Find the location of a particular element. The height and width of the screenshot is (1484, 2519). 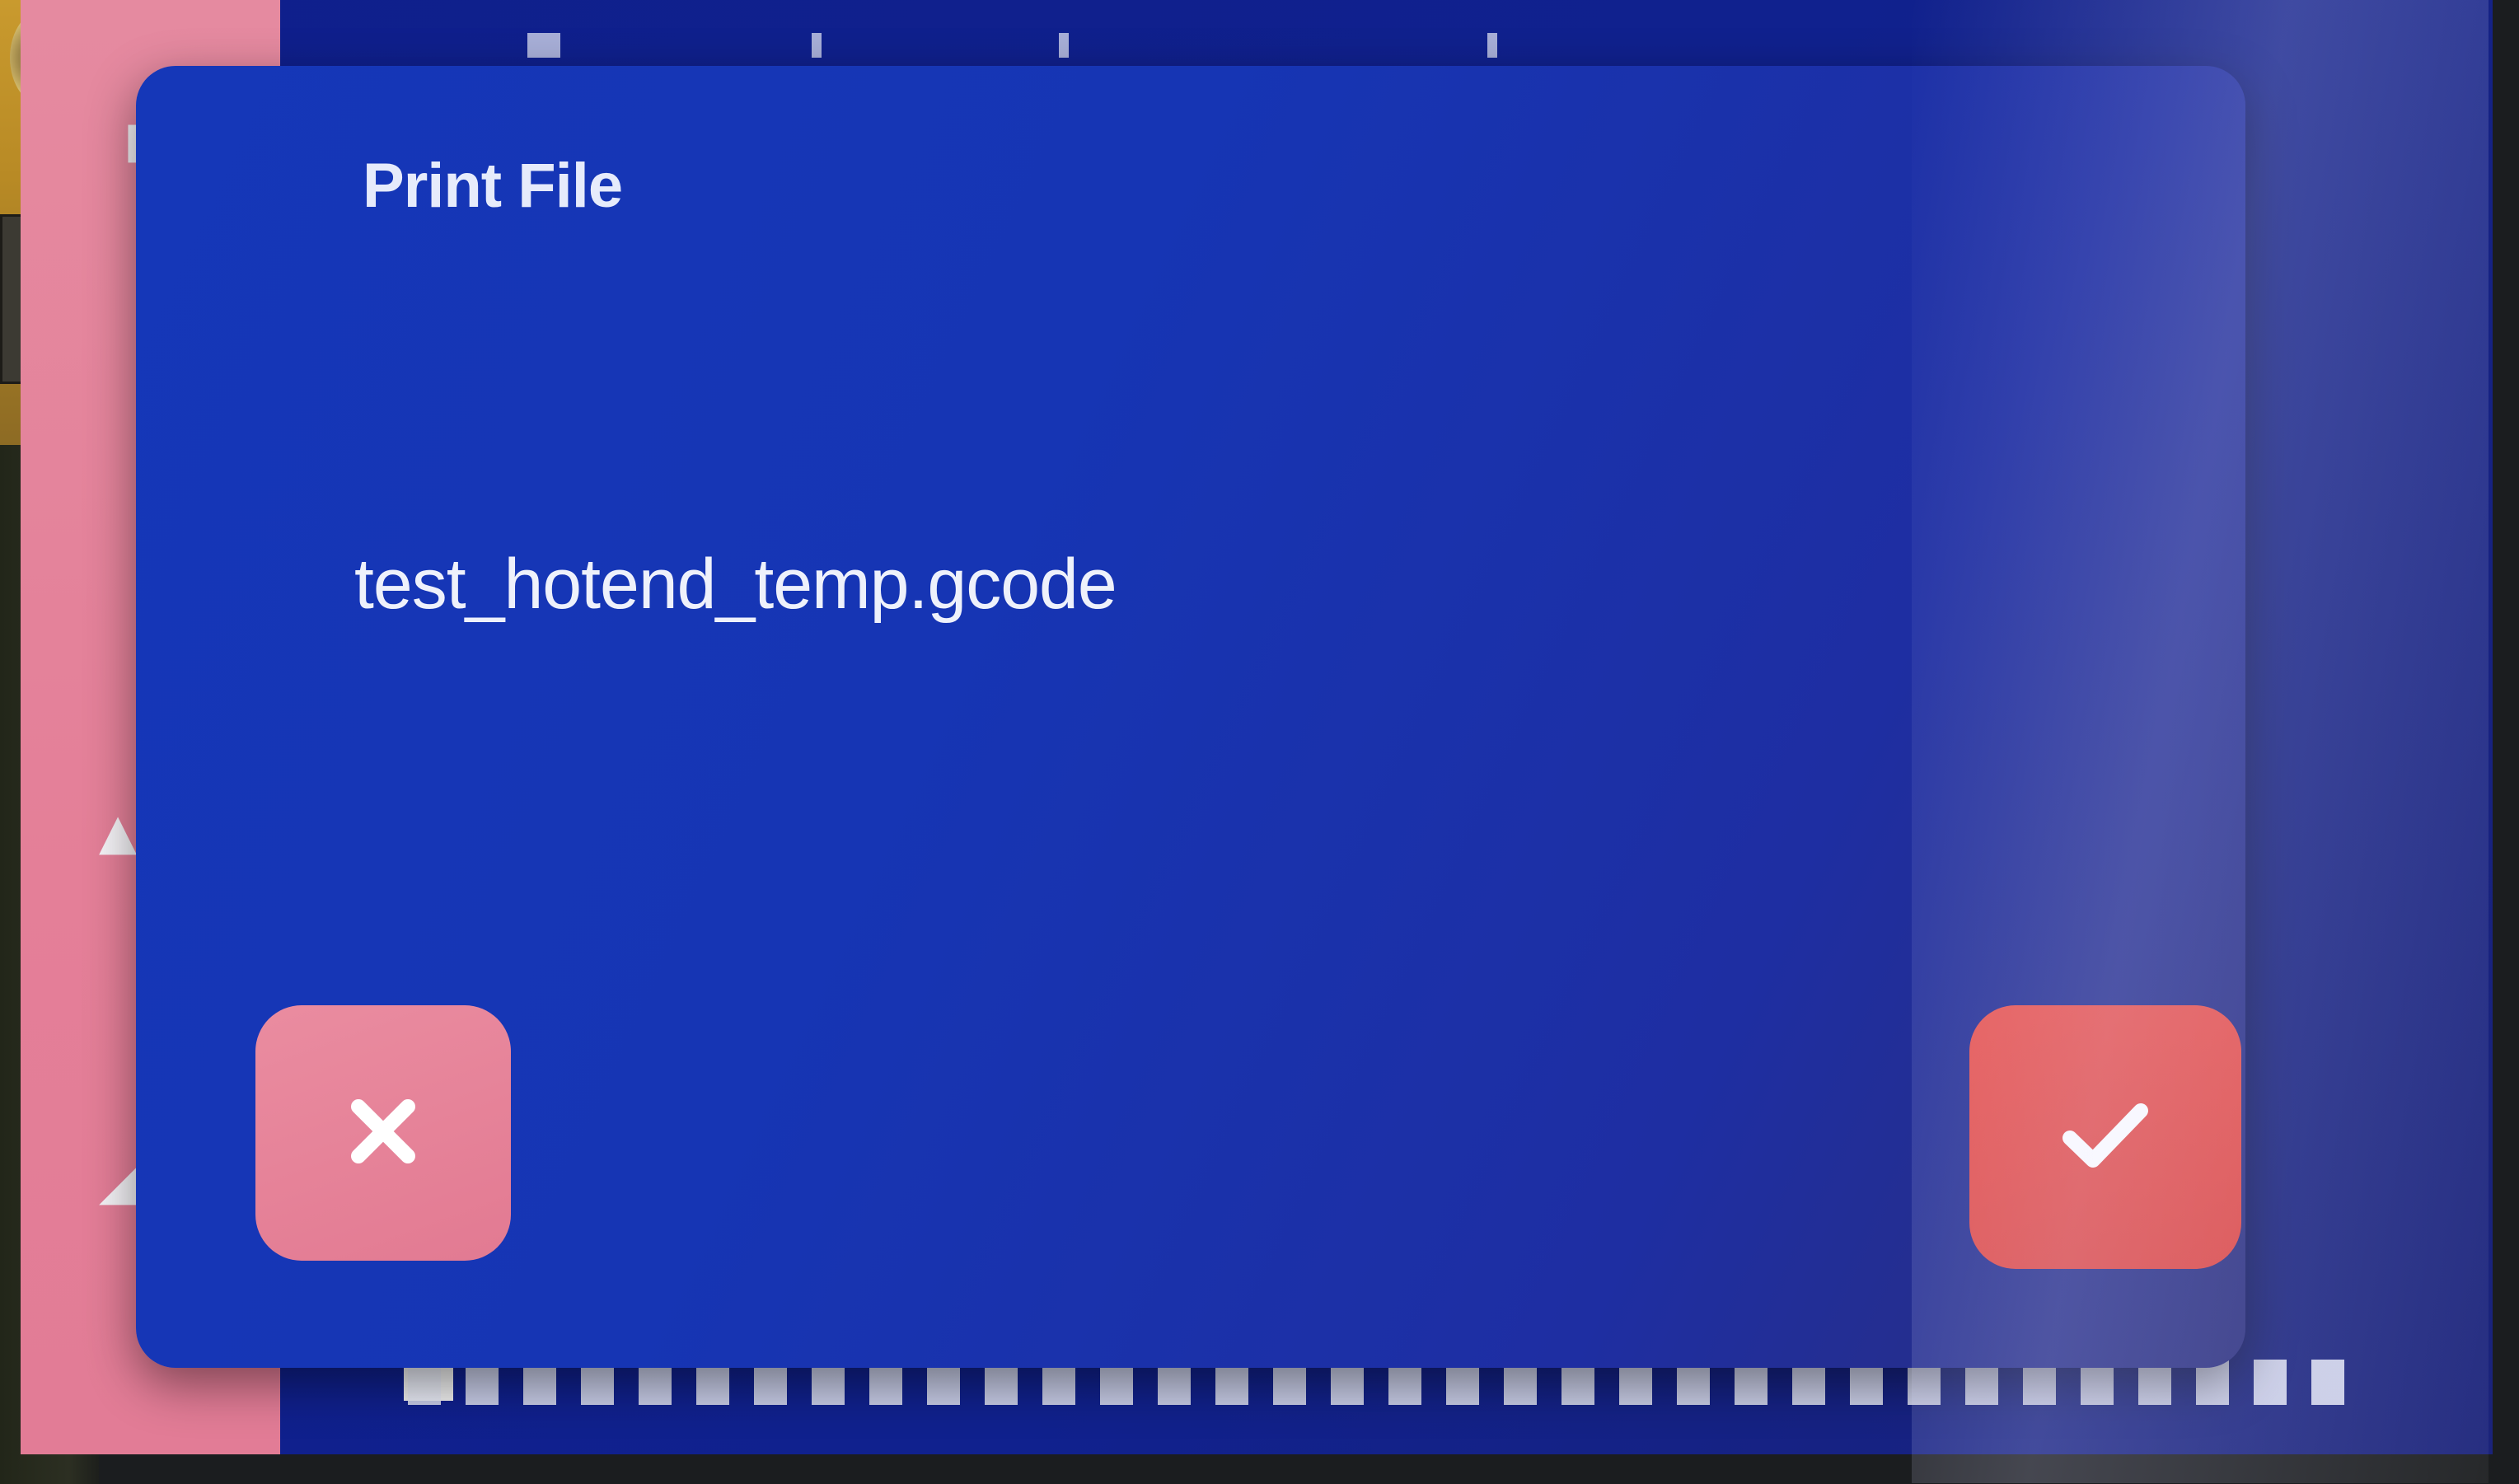

sidebar-icon: ◢ is located at coordinates (119, 1183).